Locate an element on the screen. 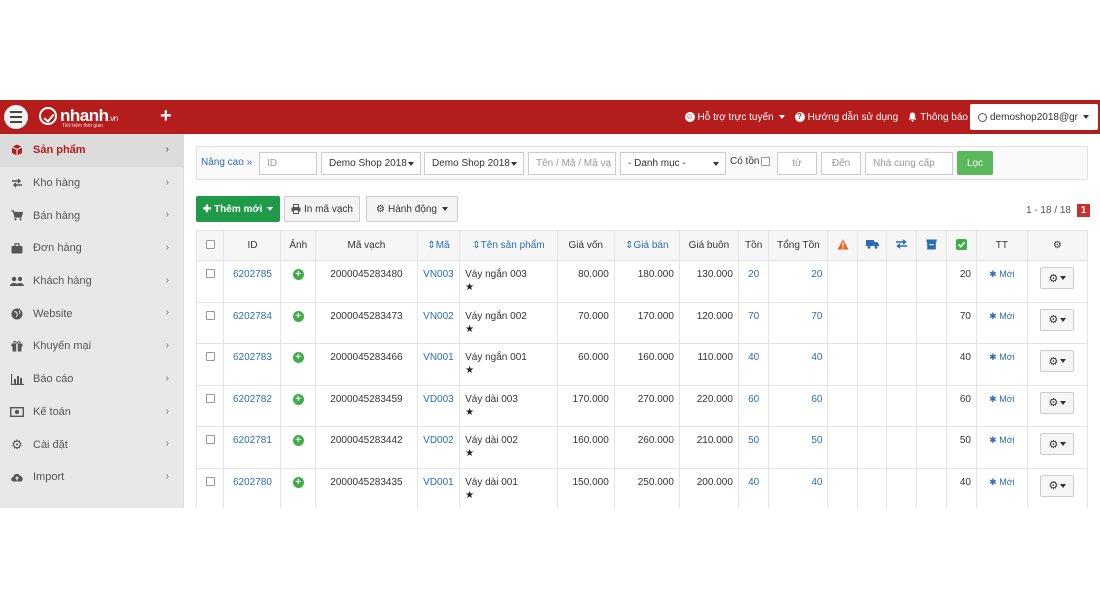 This screenshot has width=1100, height=610. sidebar-item-sales: Bán hàng › is located at coordinates (91, 215).